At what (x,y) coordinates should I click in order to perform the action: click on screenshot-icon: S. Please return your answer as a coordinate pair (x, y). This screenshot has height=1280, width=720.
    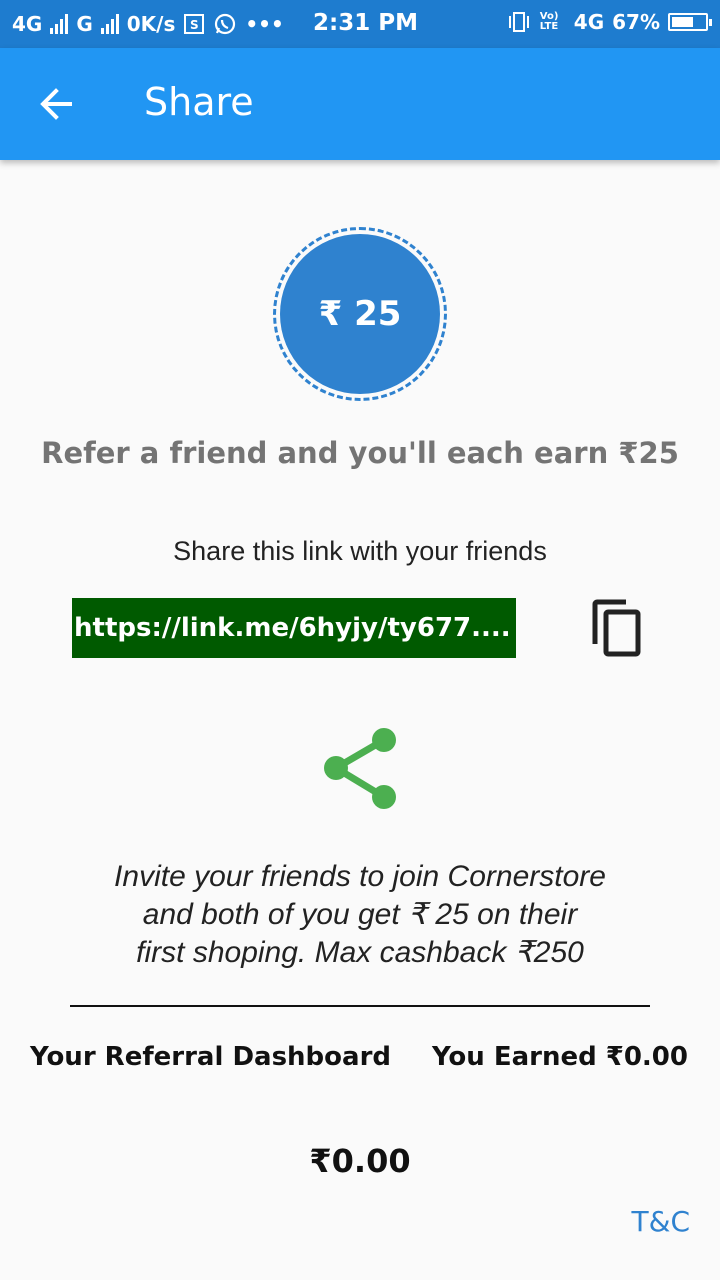
    Looking at the image, I should click on (194, 24).